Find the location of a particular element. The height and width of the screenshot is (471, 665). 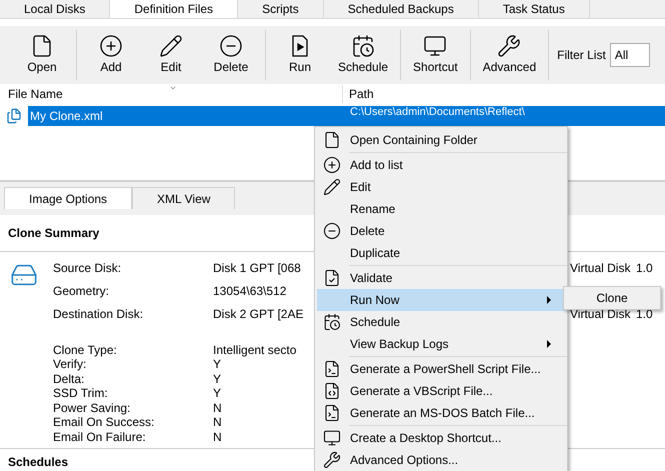

column-header: Path is located at coordinates (358, 93).